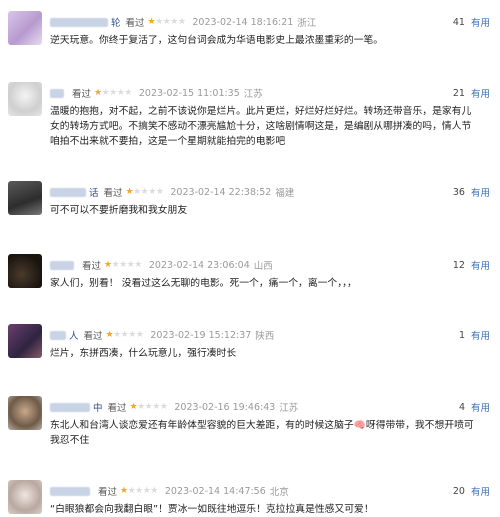 The width and height of the screenshot is (500, 517). Describe the element at coordinates (85, 22) in the screenshot. I see `username: 轮` at that location.